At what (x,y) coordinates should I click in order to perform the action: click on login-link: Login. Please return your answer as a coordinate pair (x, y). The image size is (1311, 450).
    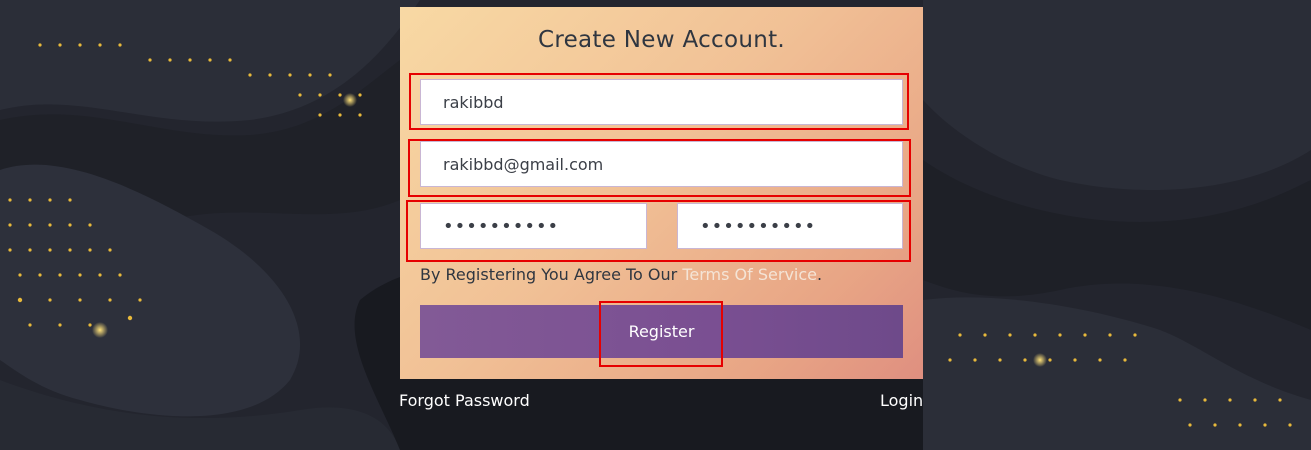
    Looking at the image, I should click on (901, 400).